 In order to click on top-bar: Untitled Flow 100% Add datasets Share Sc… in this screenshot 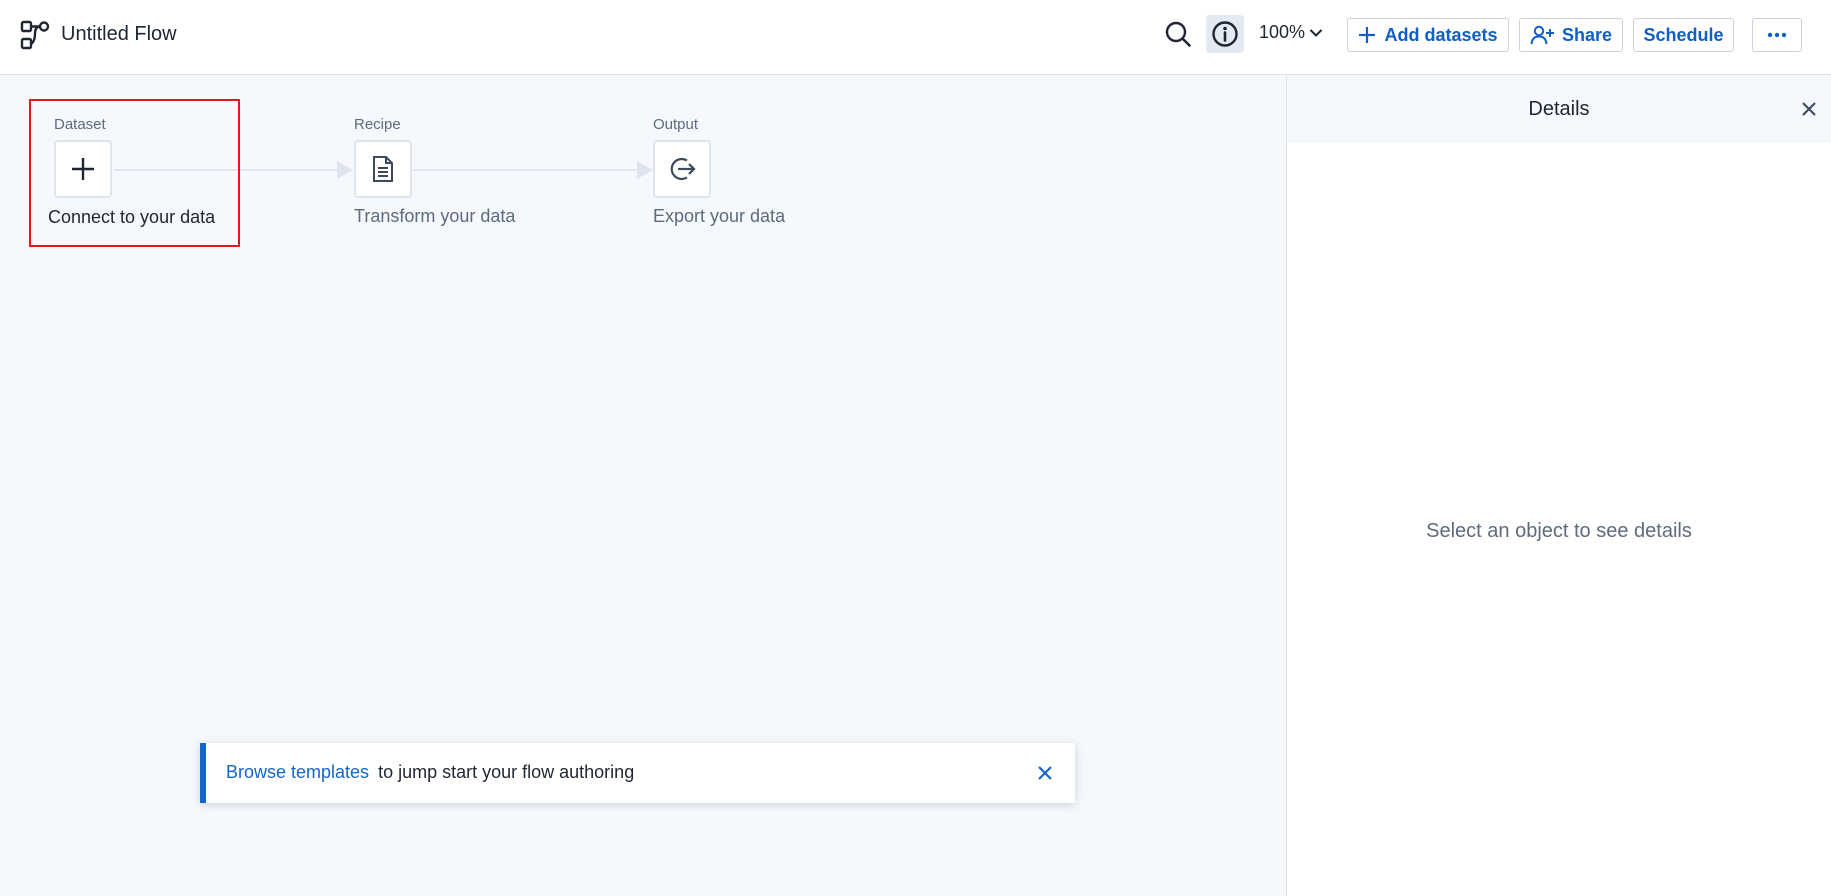, I will do `click(915, 37)`.